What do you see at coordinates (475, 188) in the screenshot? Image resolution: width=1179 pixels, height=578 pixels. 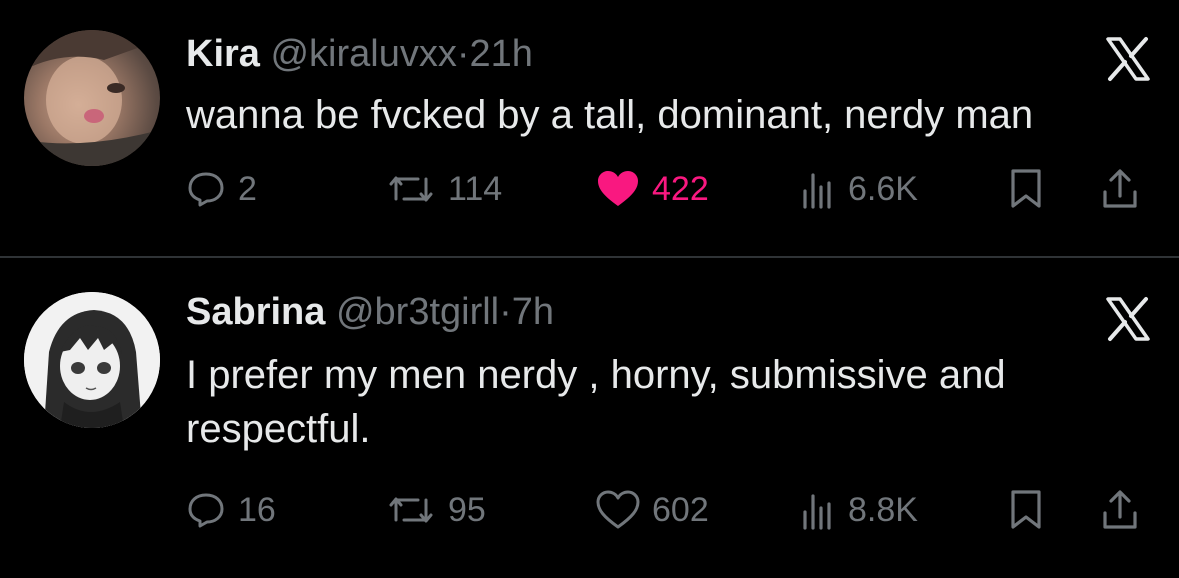 I see `retweet-count: 114` at bounding box center [475, 188].